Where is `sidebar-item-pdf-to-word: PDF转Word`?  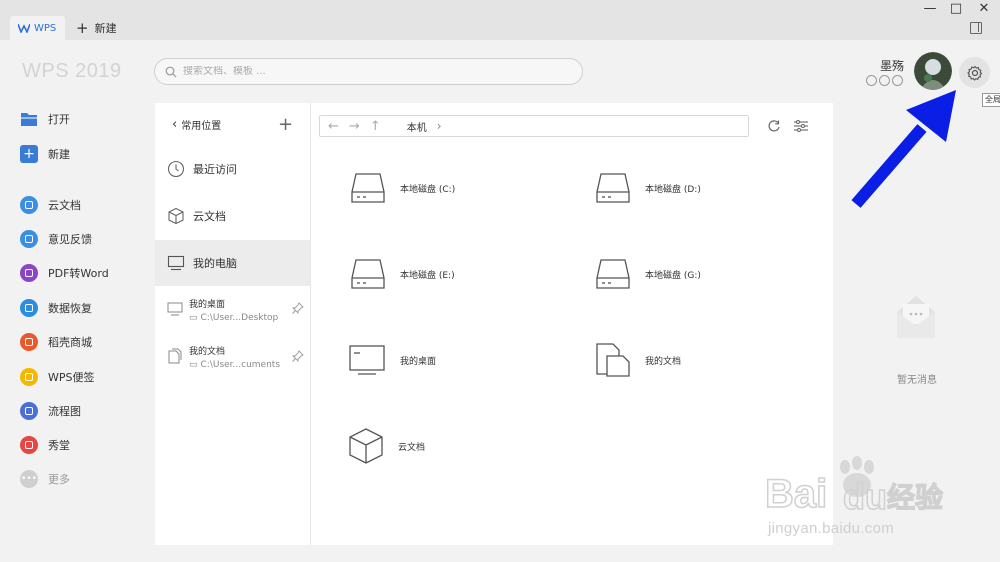
sidebar-item-pdf-to-word: PDF转Word is located at coordinates (64, 273).